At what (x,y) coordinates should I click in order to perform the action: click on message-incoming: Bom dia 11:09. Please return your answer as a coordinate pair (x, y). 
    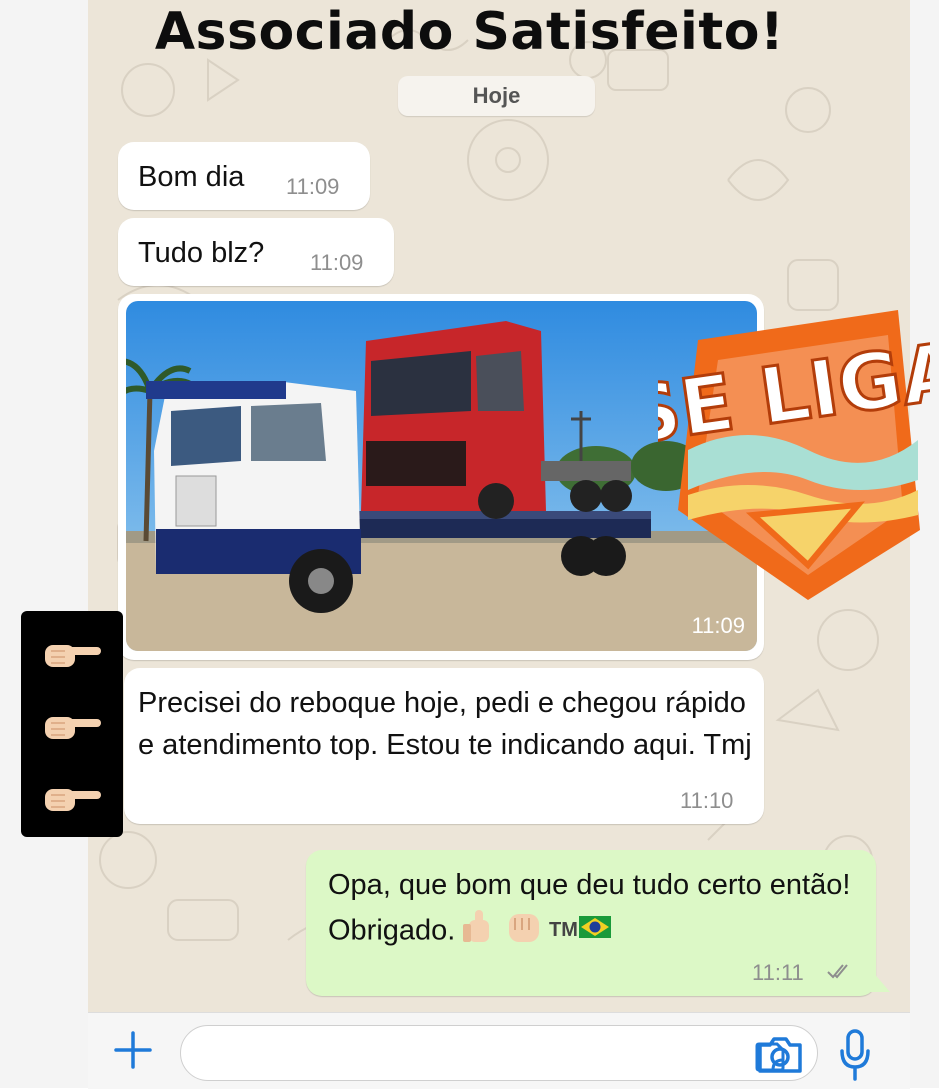
    Looking at the image, I should click on (244, 176).